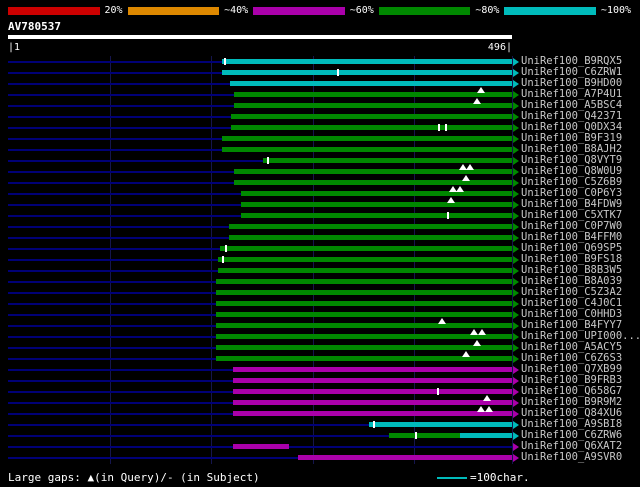 The height and width of the screenshot is (487, 640). I want to click on hit-label: UniRef100_A9SVR0, so click(571, 457).